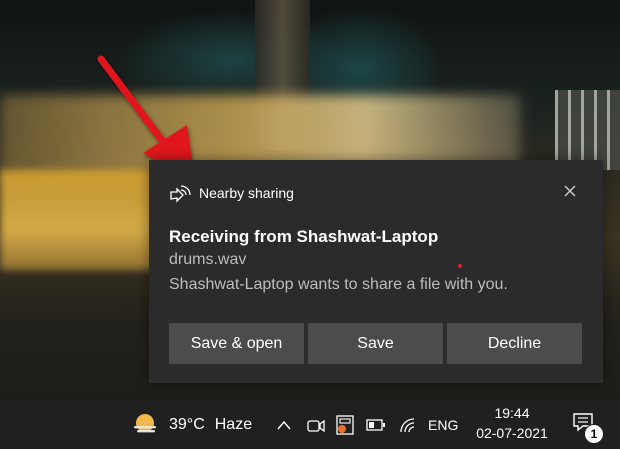 This screenshot has height=449, width=620. Describe the element at coordinates (246, 193) in the screenshot. I see `notification-app-name: Nearby sharing` at that location.